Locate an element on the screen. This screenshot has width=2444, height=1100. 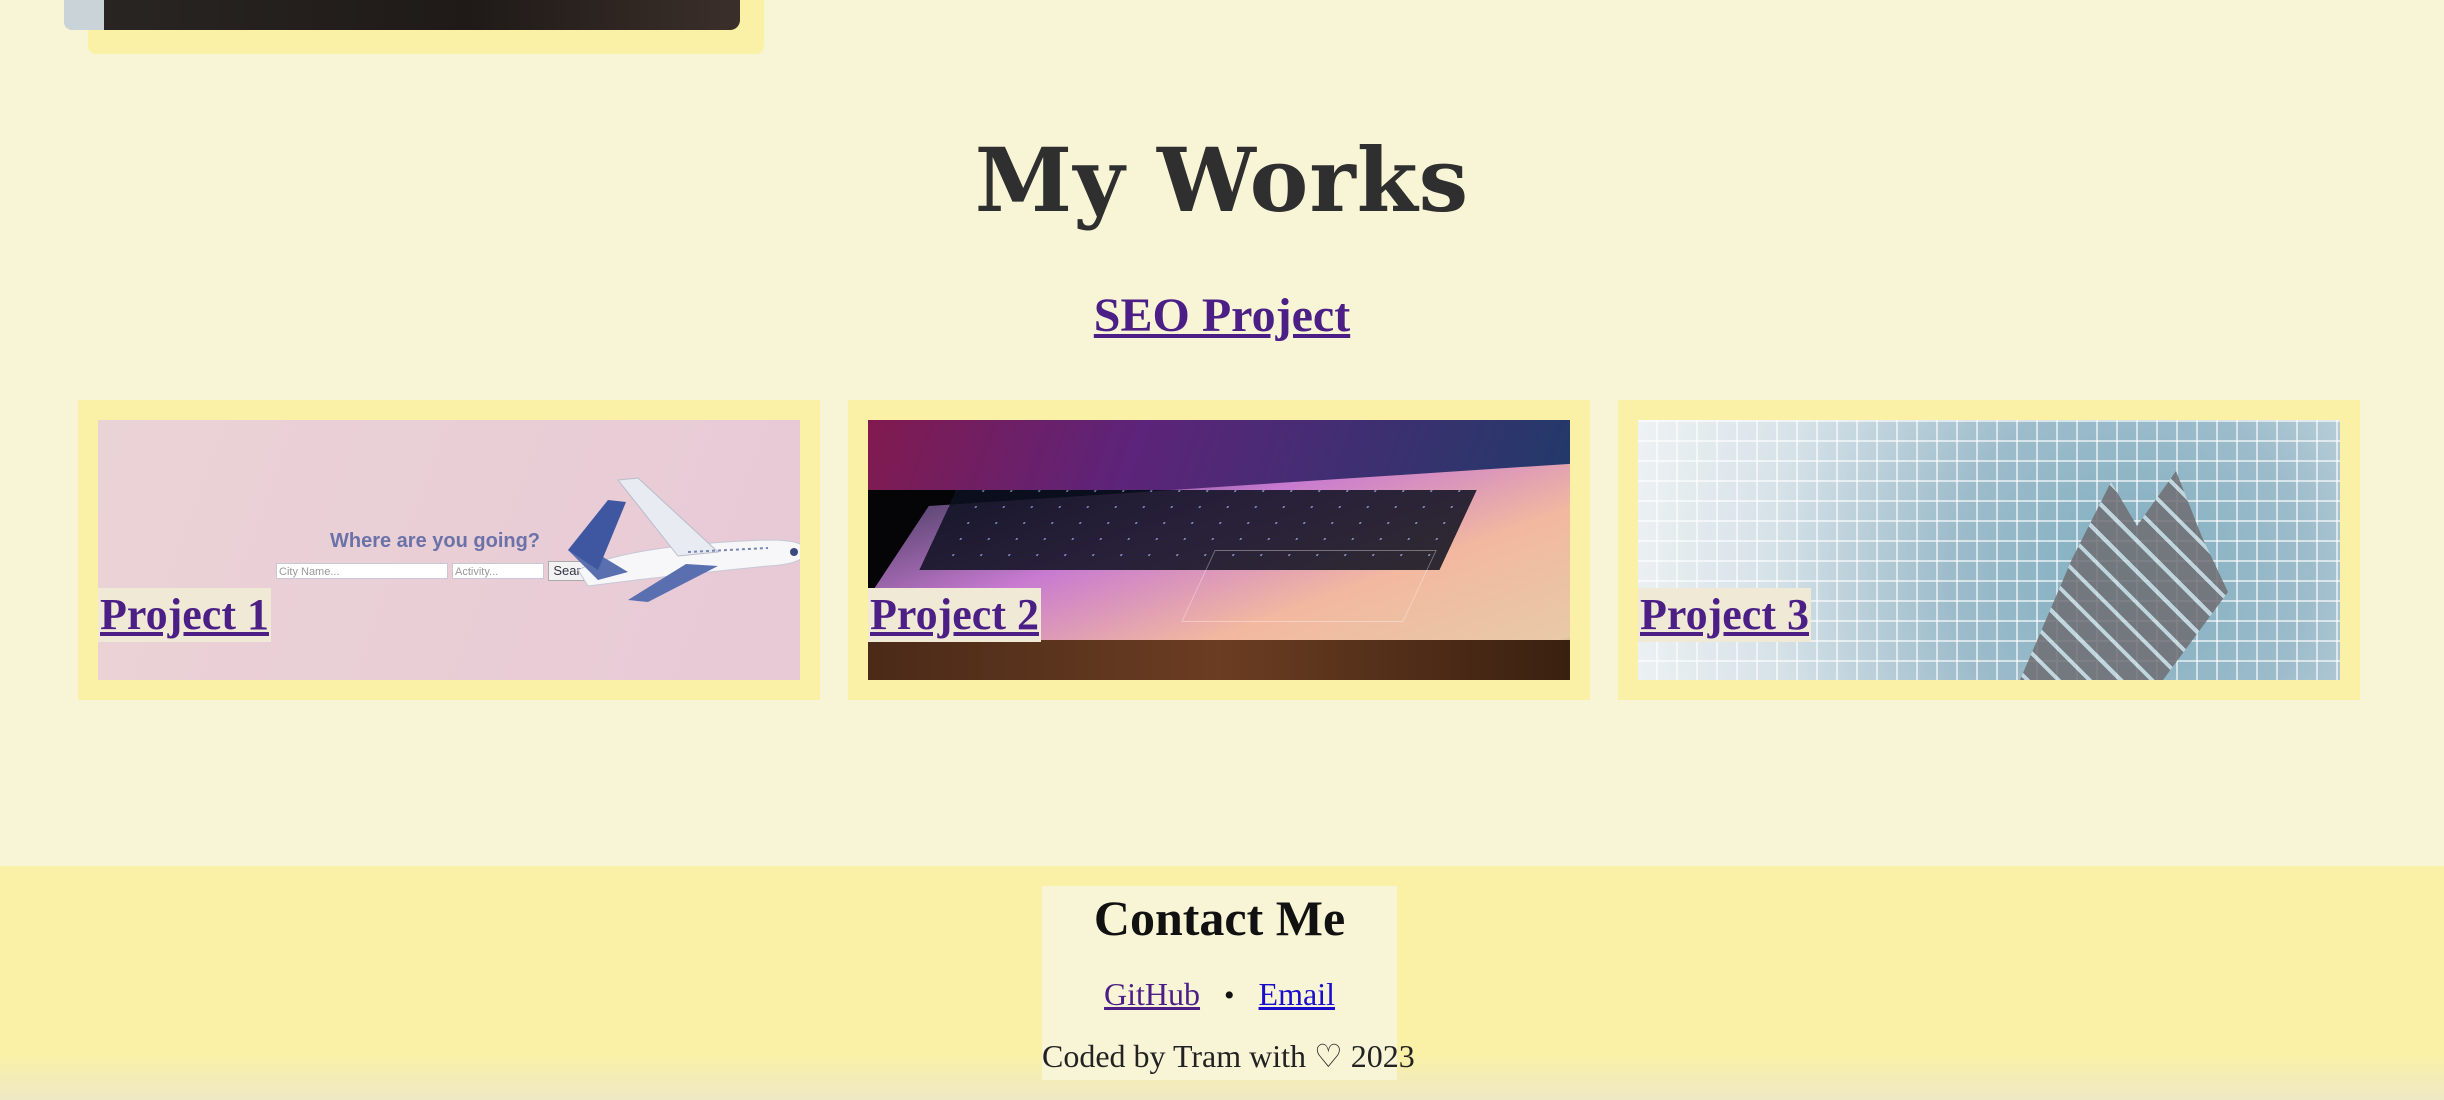
seo-project-link-wrap: SEO Project is located at coordinates (1222, 315).